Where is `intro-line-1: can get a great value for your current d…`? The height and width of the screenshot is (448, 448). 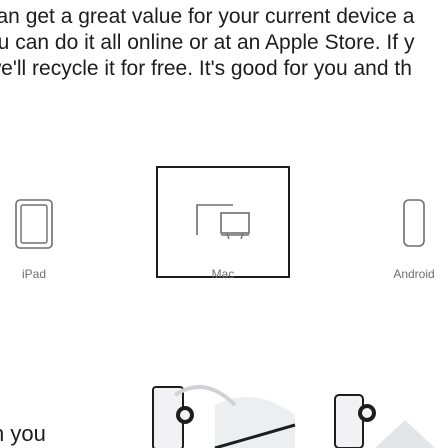
intro-line-1: can get a great value for your current d… is located at coordinates (207, 16).